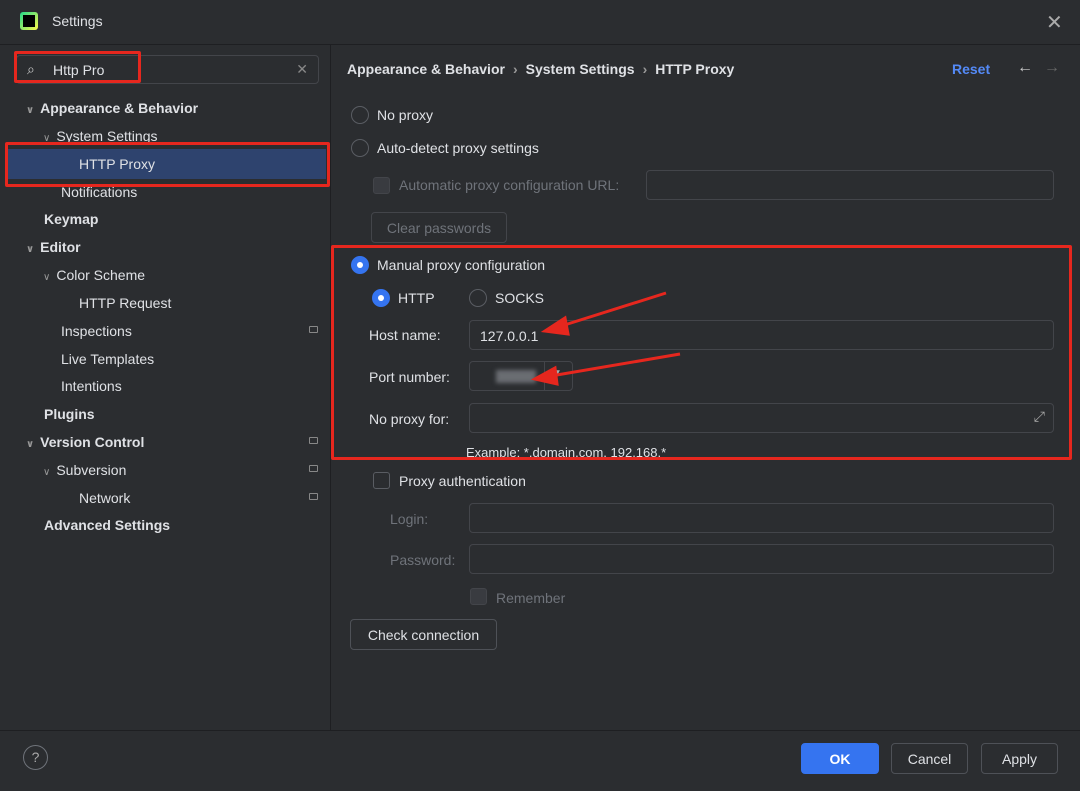 This screenshot has height=791, width=1080. I want to click on arrow-host, so click(610, 310).